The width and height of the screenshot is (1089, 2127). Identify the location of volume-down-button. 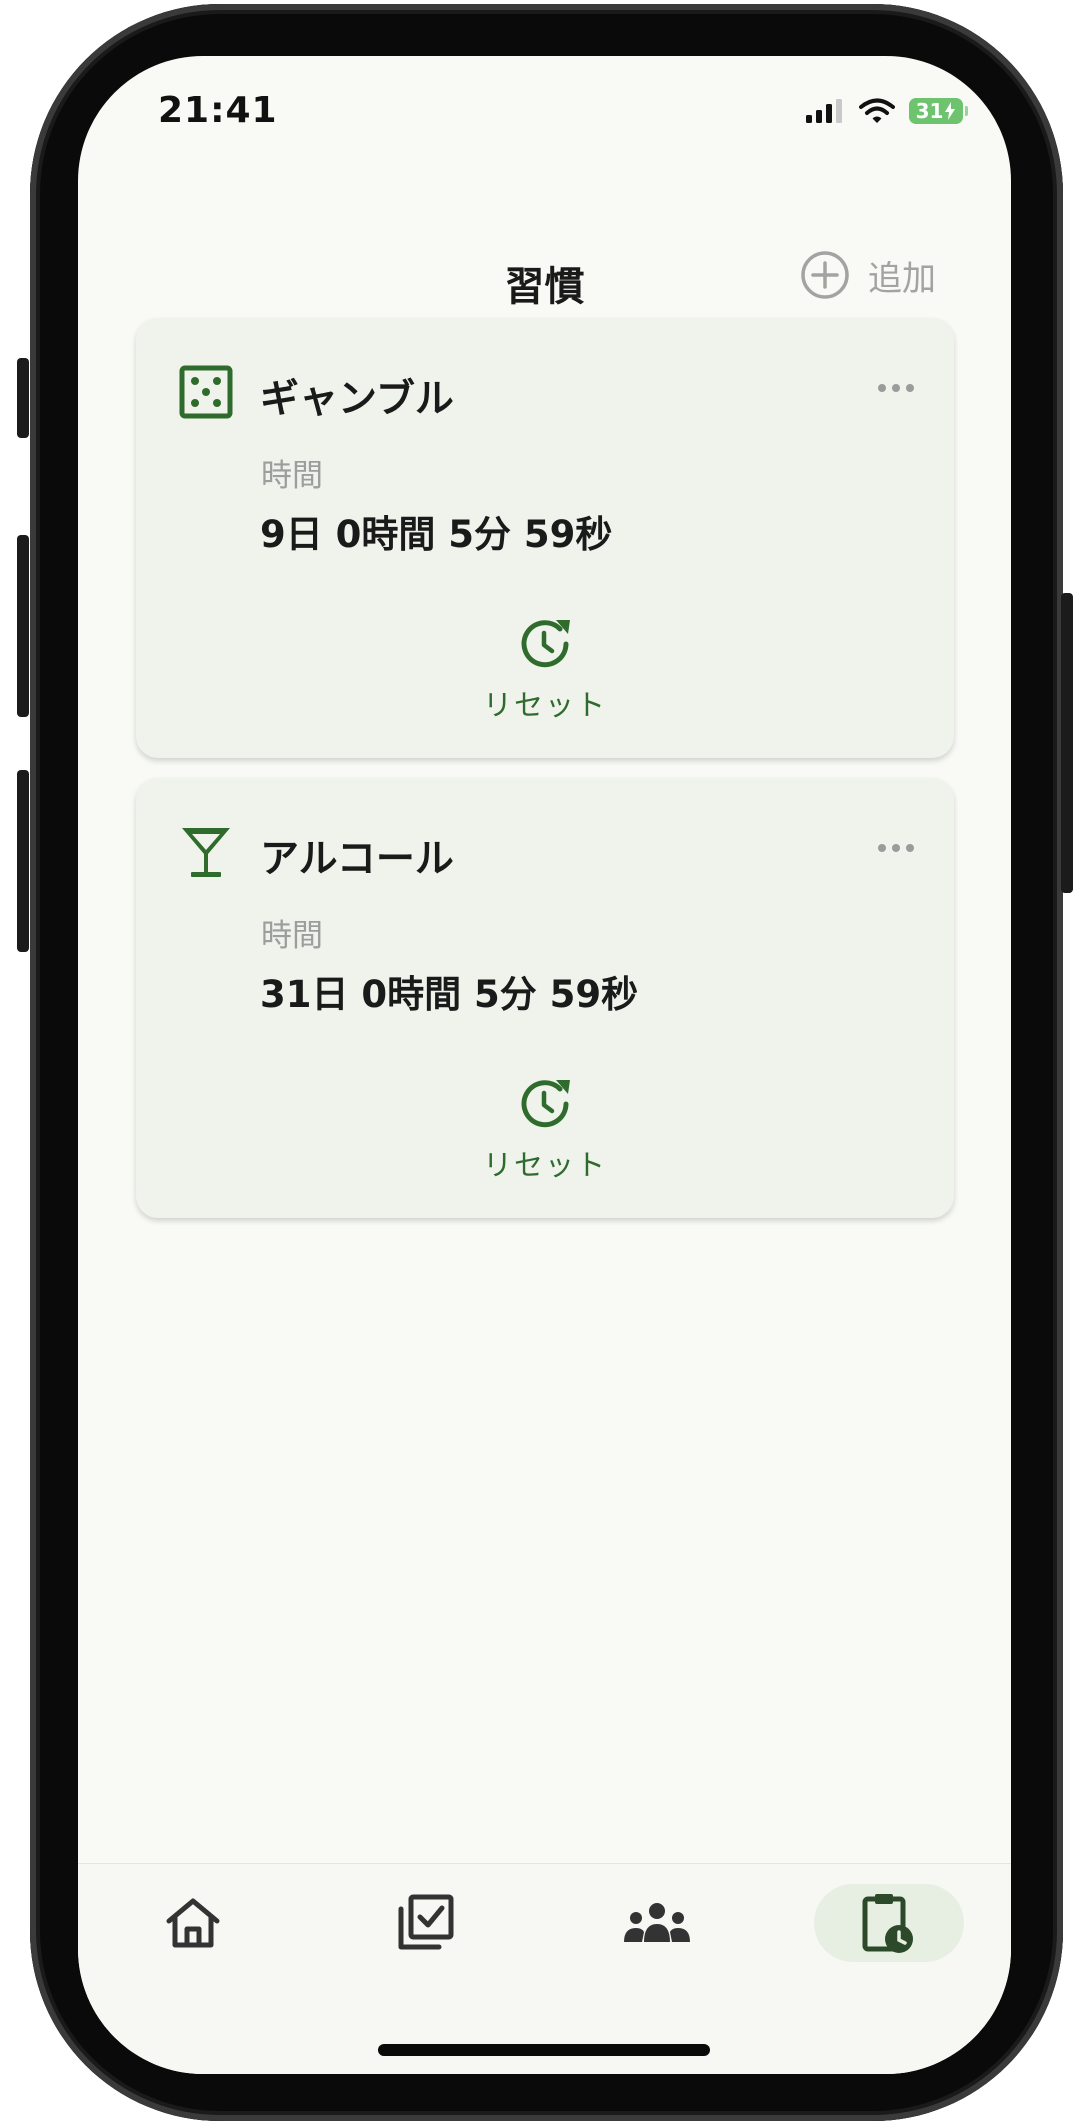
(23, 861).